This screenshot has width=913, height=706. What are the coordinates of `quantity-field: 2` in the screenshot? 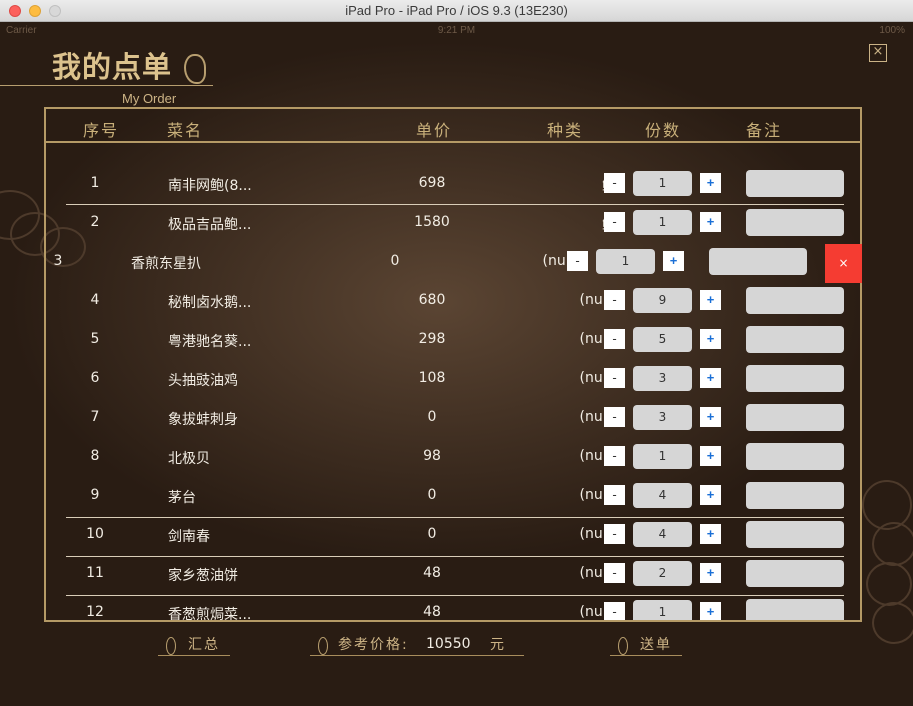 It's located at (662, 573).